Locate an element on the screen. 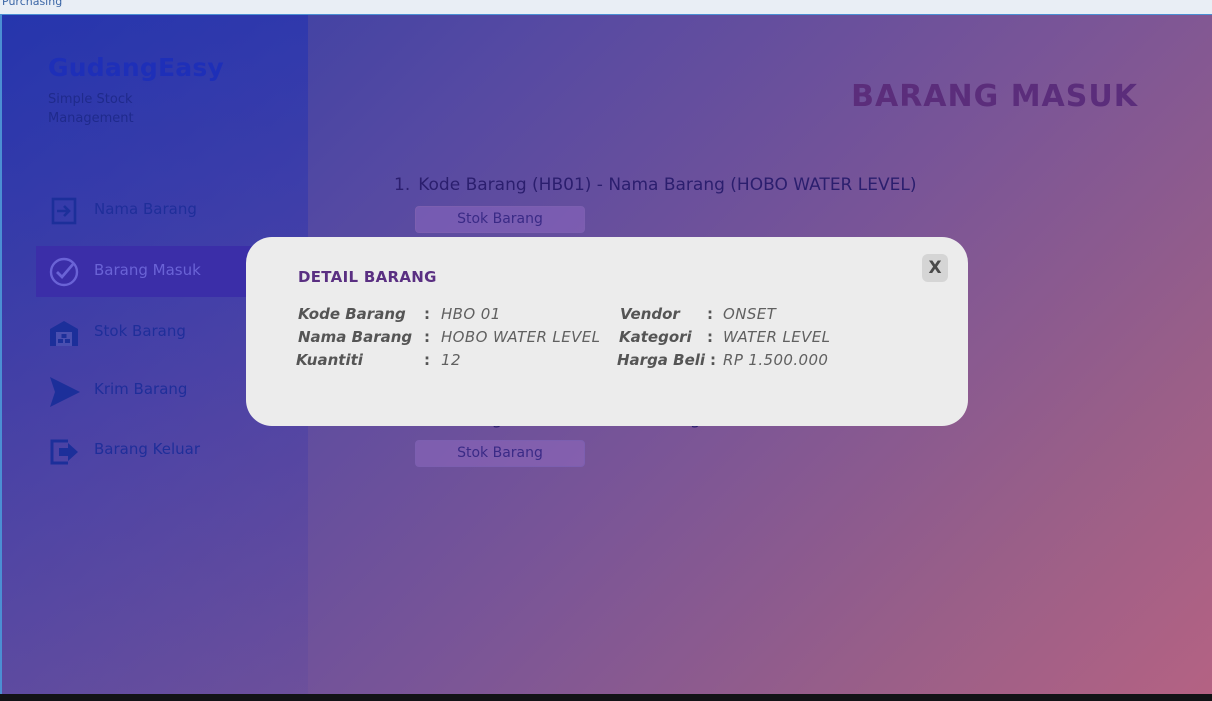 Image resolution: width=1212 pixels, height=701 pixels. kode-barang-label: Kode Barang is located at coordinates (352, 314).